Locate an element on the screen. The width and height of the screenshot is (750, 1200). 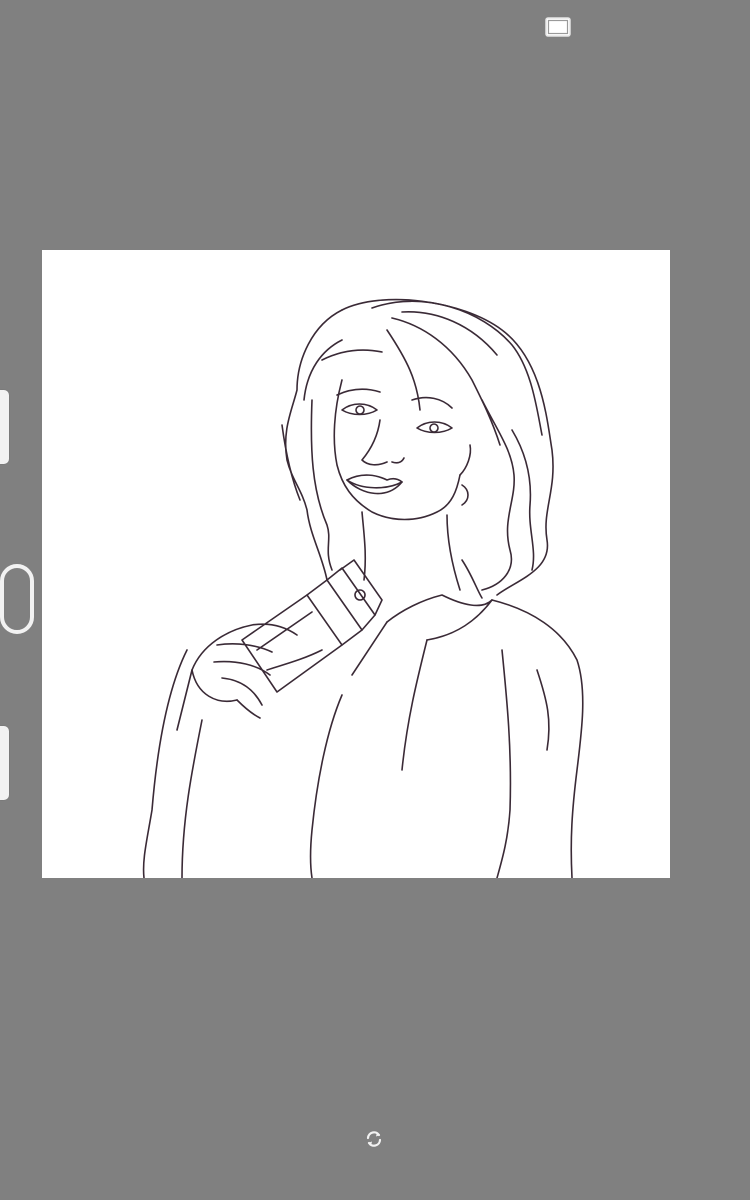
fullscreen-icon is located at coordinates (558, 27).